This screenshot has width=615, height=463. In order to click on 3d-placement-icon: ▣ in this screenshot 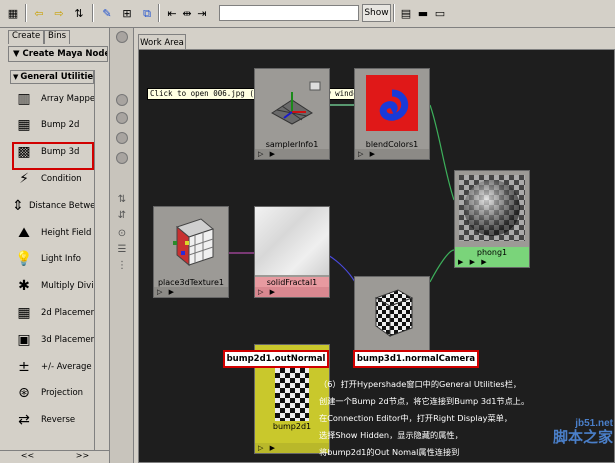, I will do `click(24, 339)`.